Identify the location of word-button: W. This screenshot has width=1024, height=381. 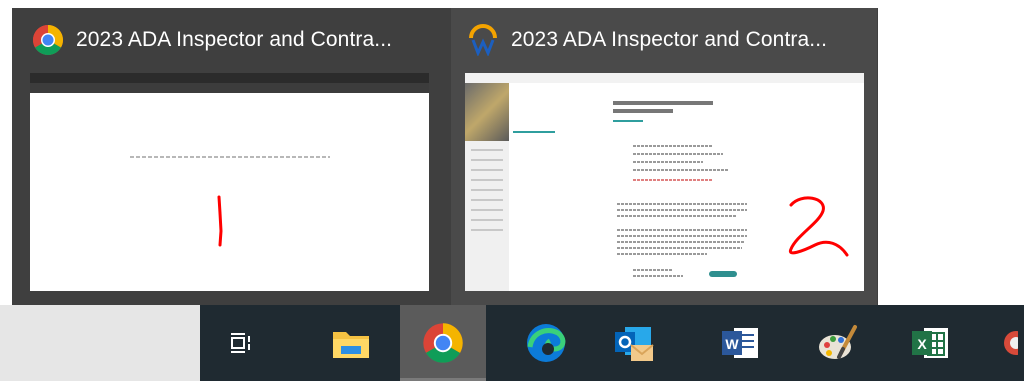
(740, 343).